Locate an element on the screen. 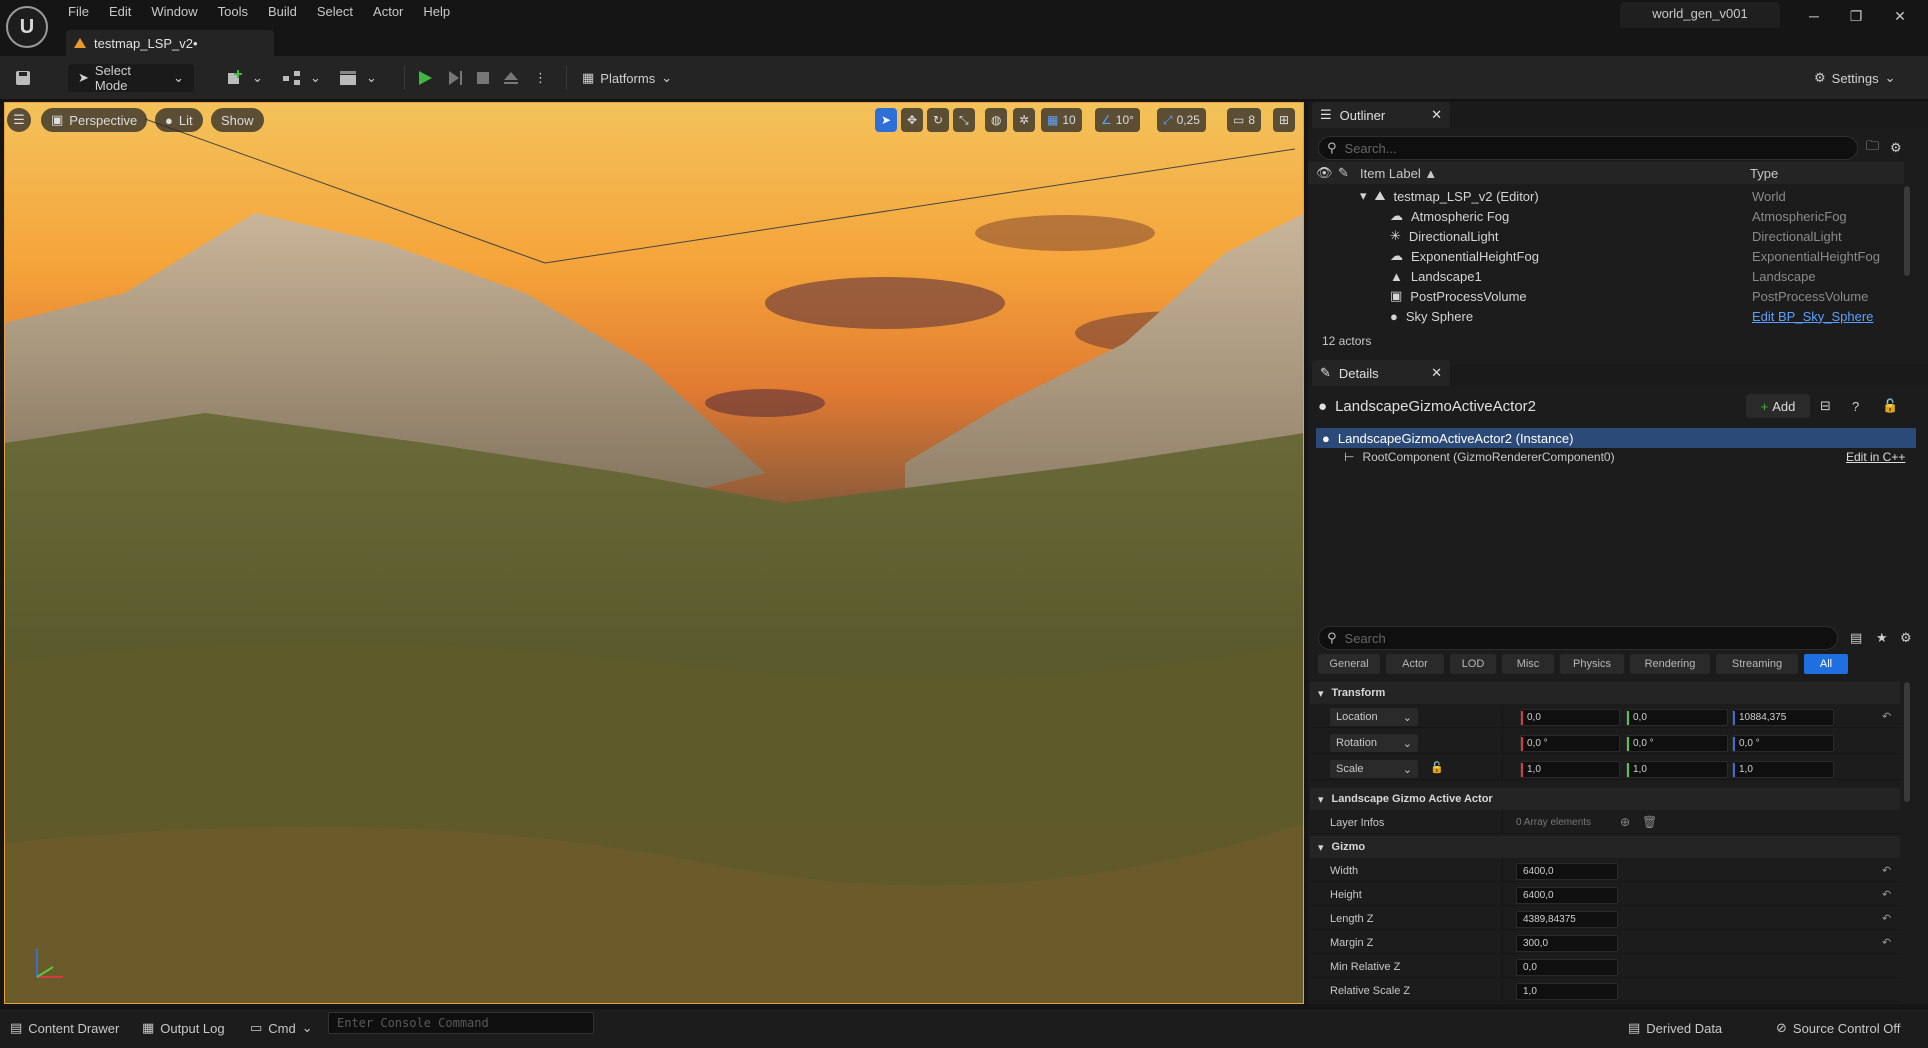 The image size is (1928, 1048). content-drawer-button: ▤ Content Drawer is located at coordinates (64, 1028).